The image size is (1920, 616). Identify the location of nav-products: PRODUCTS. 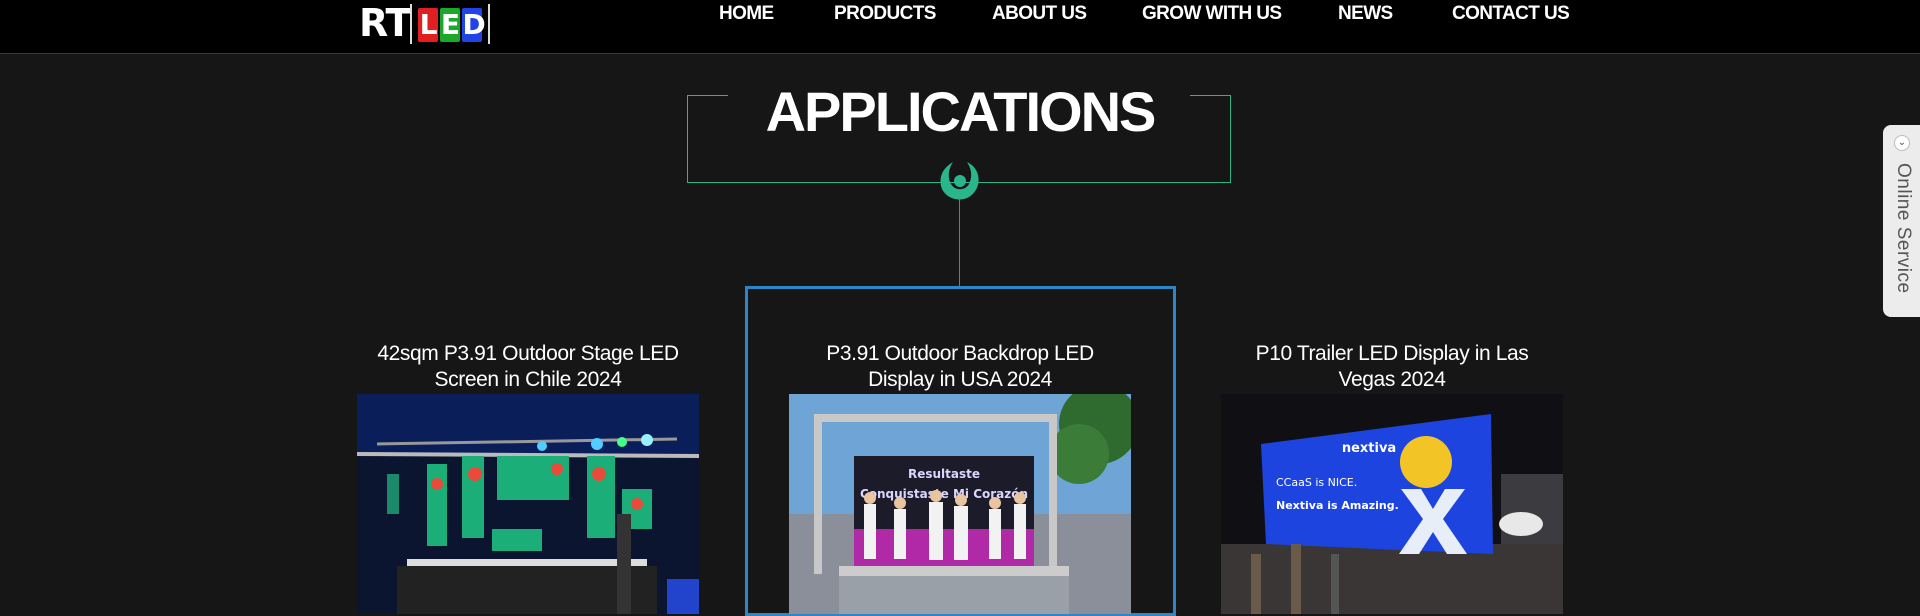
(885, 14).